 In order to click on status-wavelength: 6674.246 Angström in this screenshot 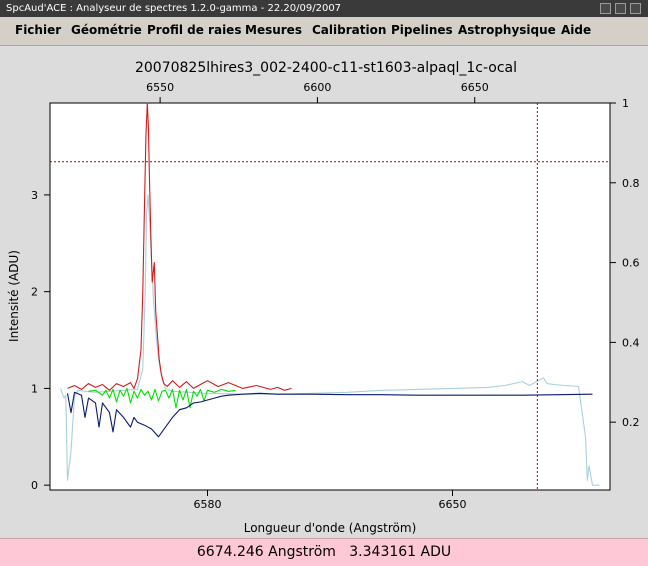, I will do `click(266, 552)`.